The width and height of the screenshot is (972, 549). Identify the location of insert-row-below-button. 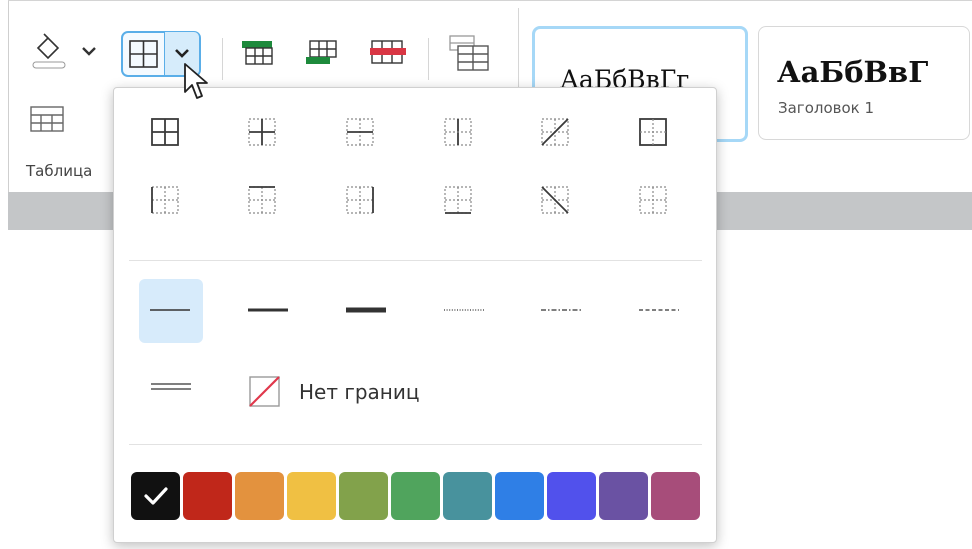
(324, 53).